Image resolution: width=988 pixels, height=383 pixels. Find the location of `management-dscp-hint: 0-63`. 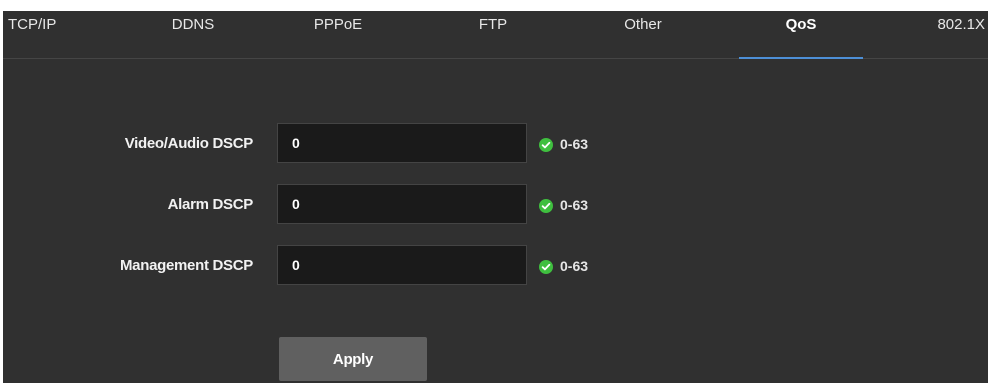

management-dscp-hint: 0-63 is located at coordinates (563, 266).